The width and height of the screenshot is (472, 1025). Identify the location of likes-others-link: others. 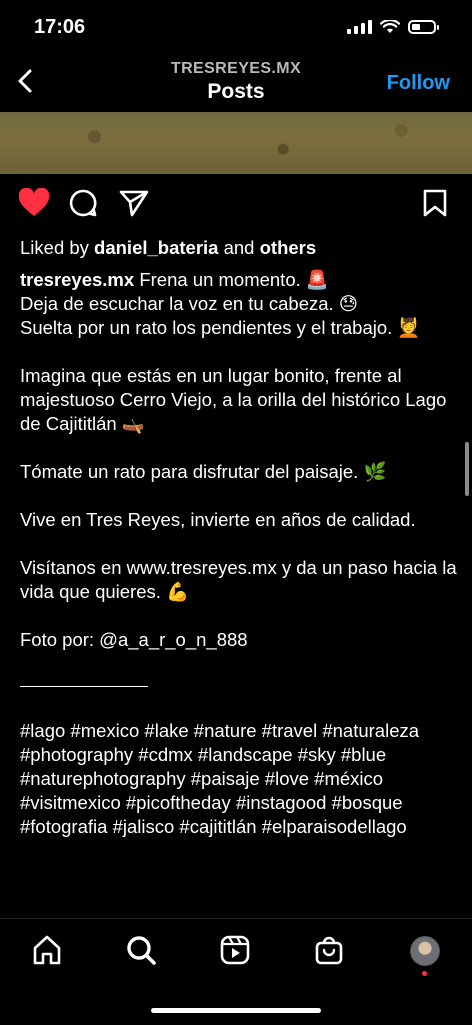
(288, 247).